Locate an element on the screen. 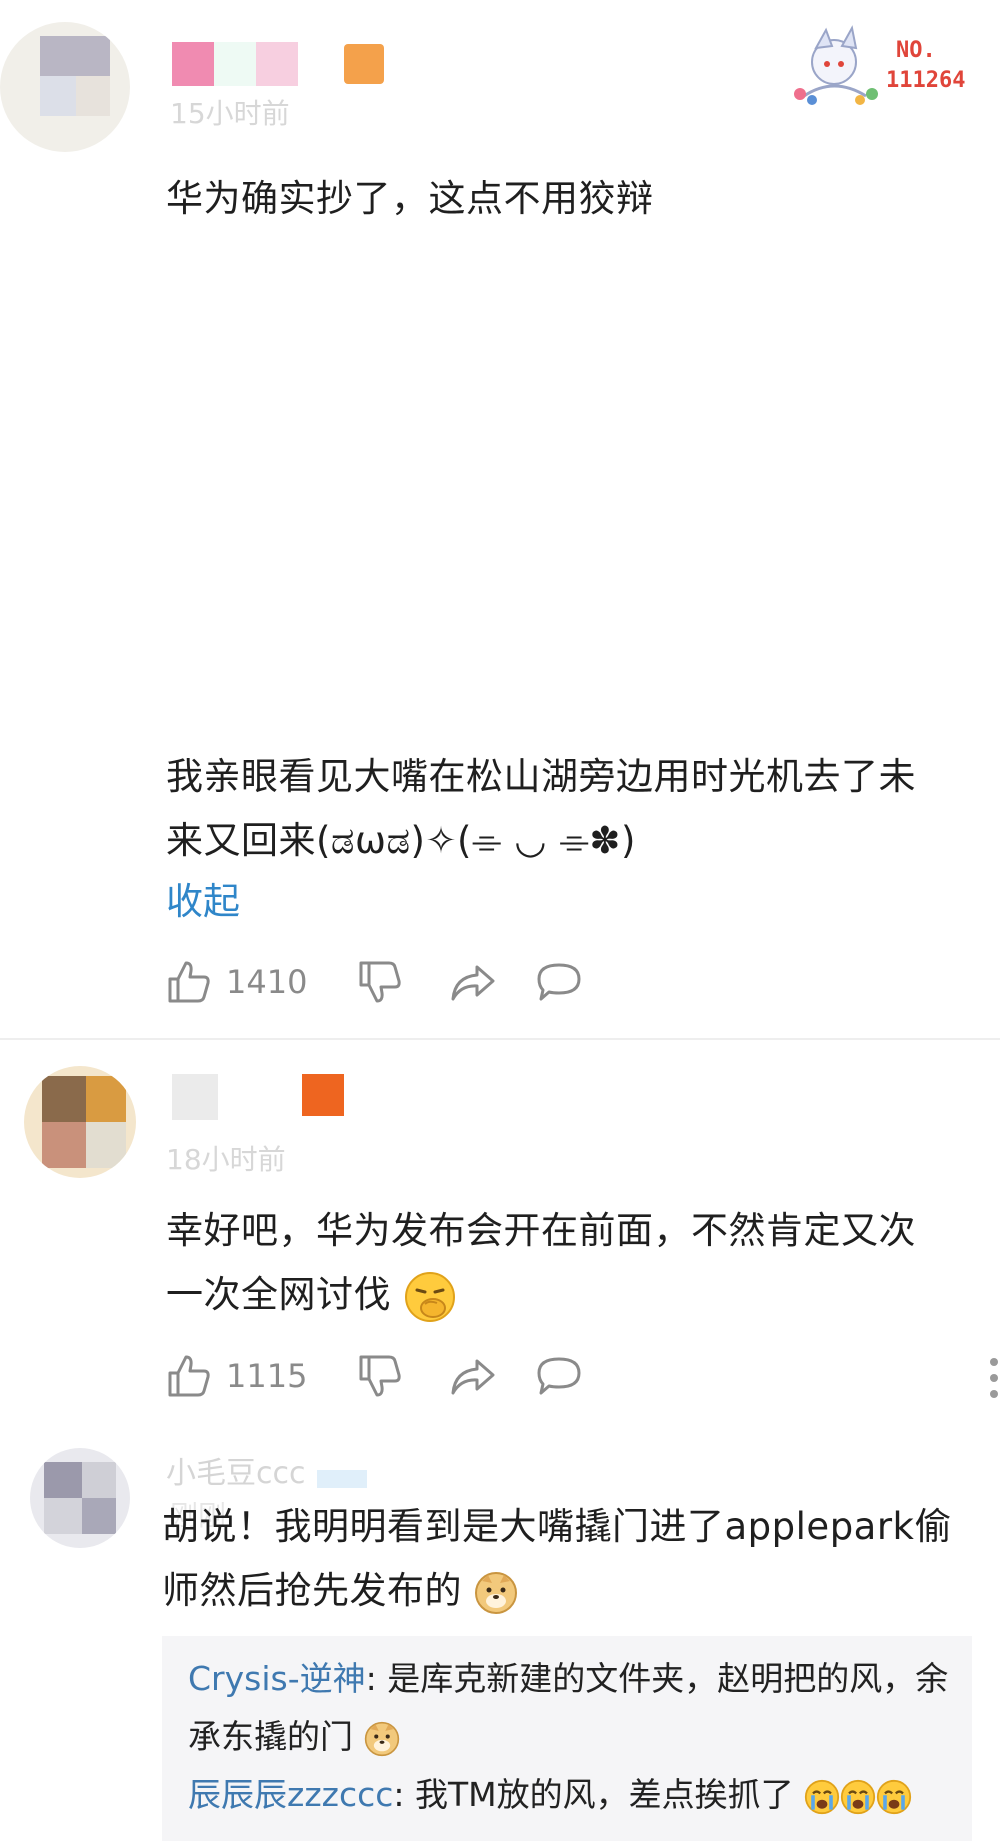 Image resolution: width=1000 pixels, height=1841 pixels. reply-item: 辰辰辰zzzccc: 我TM放的风，差点挨抓了 is located at coordinates (550, 1795).